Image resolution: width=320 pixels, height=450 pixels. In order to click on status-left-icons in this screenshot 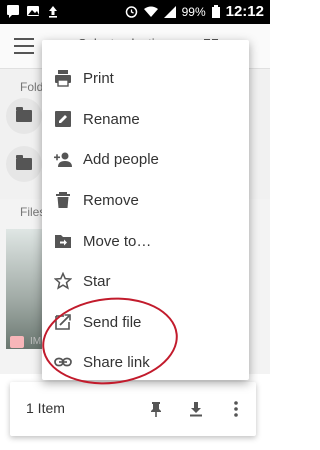, I will do `click(33, 11)`.